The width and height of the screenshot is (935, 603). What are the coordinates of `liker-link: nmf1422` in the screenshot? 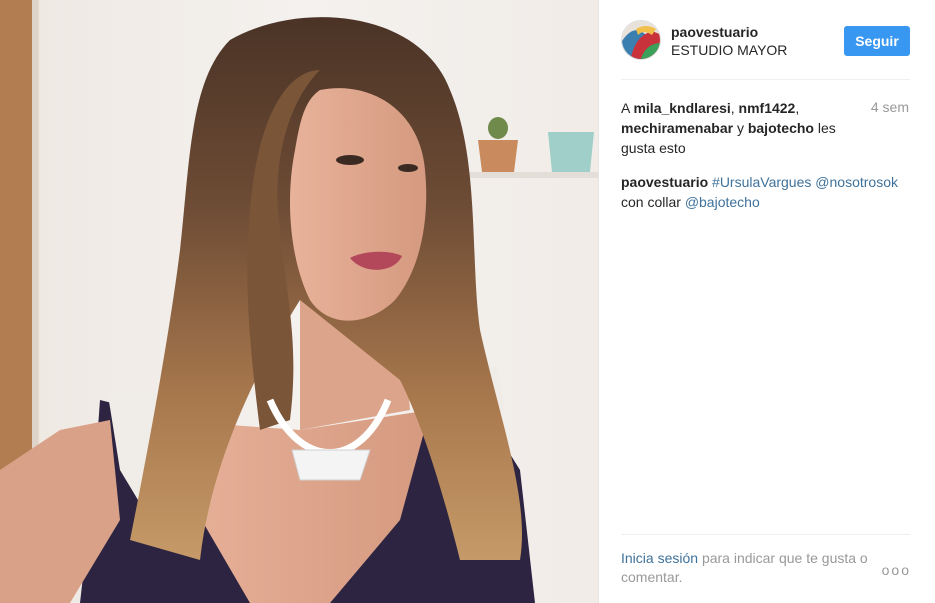 It's located at (767, 108).